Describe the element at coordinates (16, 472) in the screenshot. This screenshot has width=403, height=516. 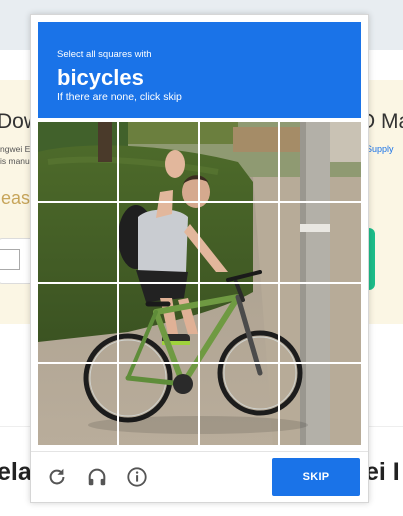
I see `background-bottom-left-heading: ela` at that location.